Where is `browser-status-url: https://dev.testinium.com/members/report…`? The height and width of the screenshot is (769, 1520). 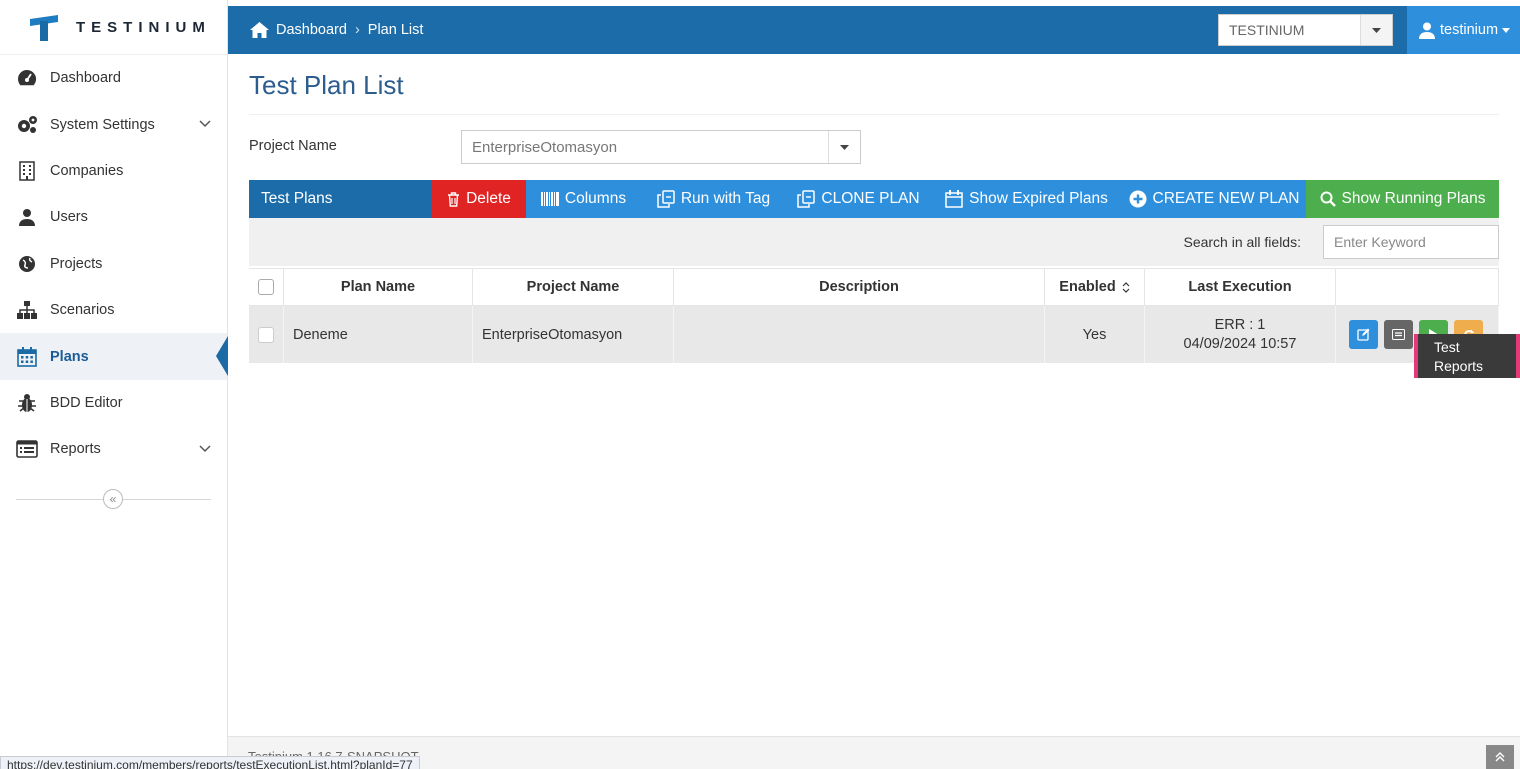
browser-status-url: https://dev.testinium.com/members/report… is located at coordinates (210, 762).